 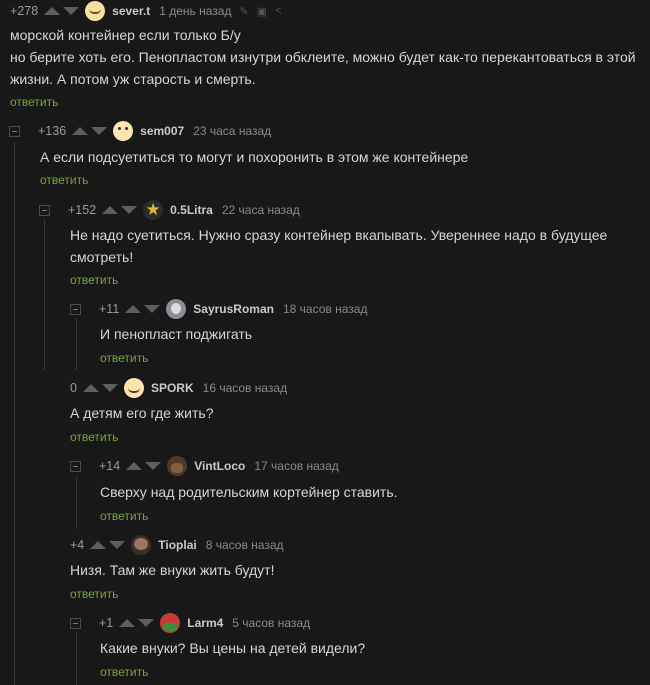 What do you see at coordinates (195, 11) in the screenshot?
I see `timestamp: 1 день назад` at bounding box center [195, 11].